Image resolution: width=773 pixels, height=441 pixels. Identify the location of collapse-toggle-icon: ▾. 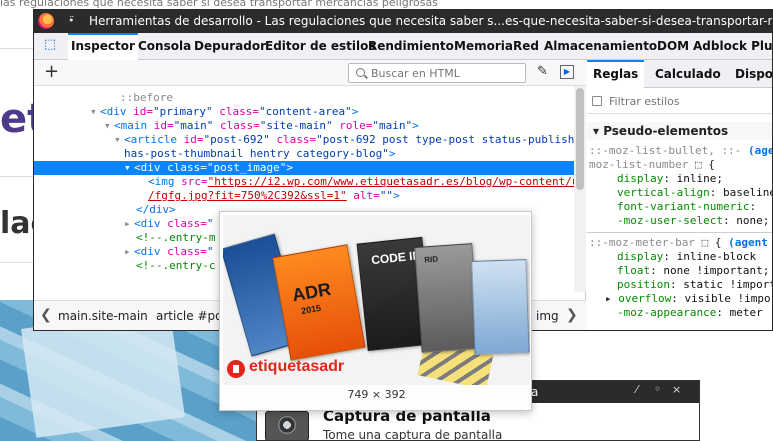
(598, 131).